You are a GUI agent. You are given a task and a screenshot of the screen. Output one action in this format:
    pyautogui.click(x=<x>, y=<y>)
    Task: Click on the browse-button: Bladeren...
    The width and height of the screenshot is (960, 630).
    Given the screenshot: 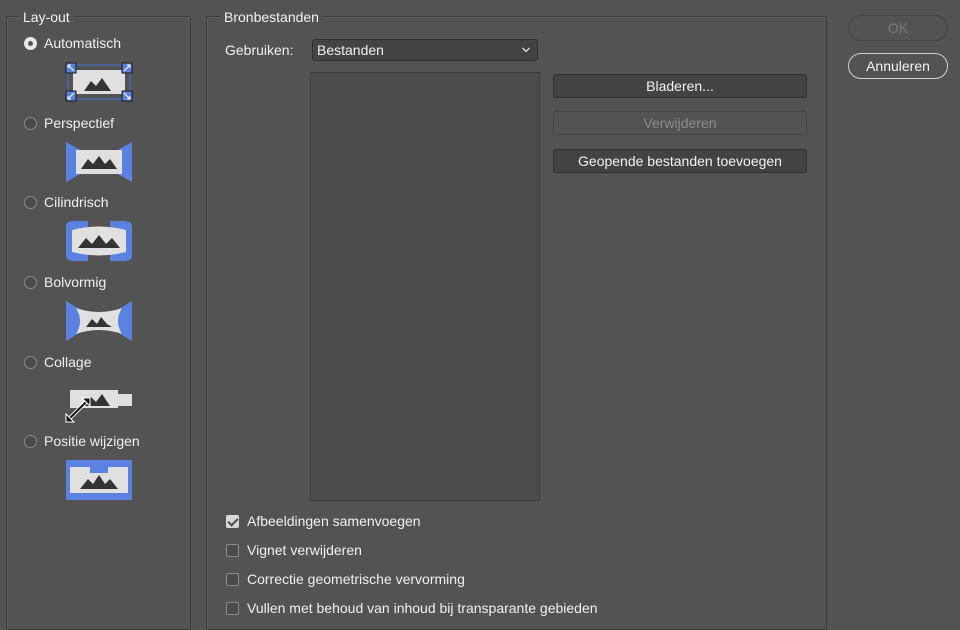 What is the action you would take?
    pyautogui.click(x=680, y=86)
    